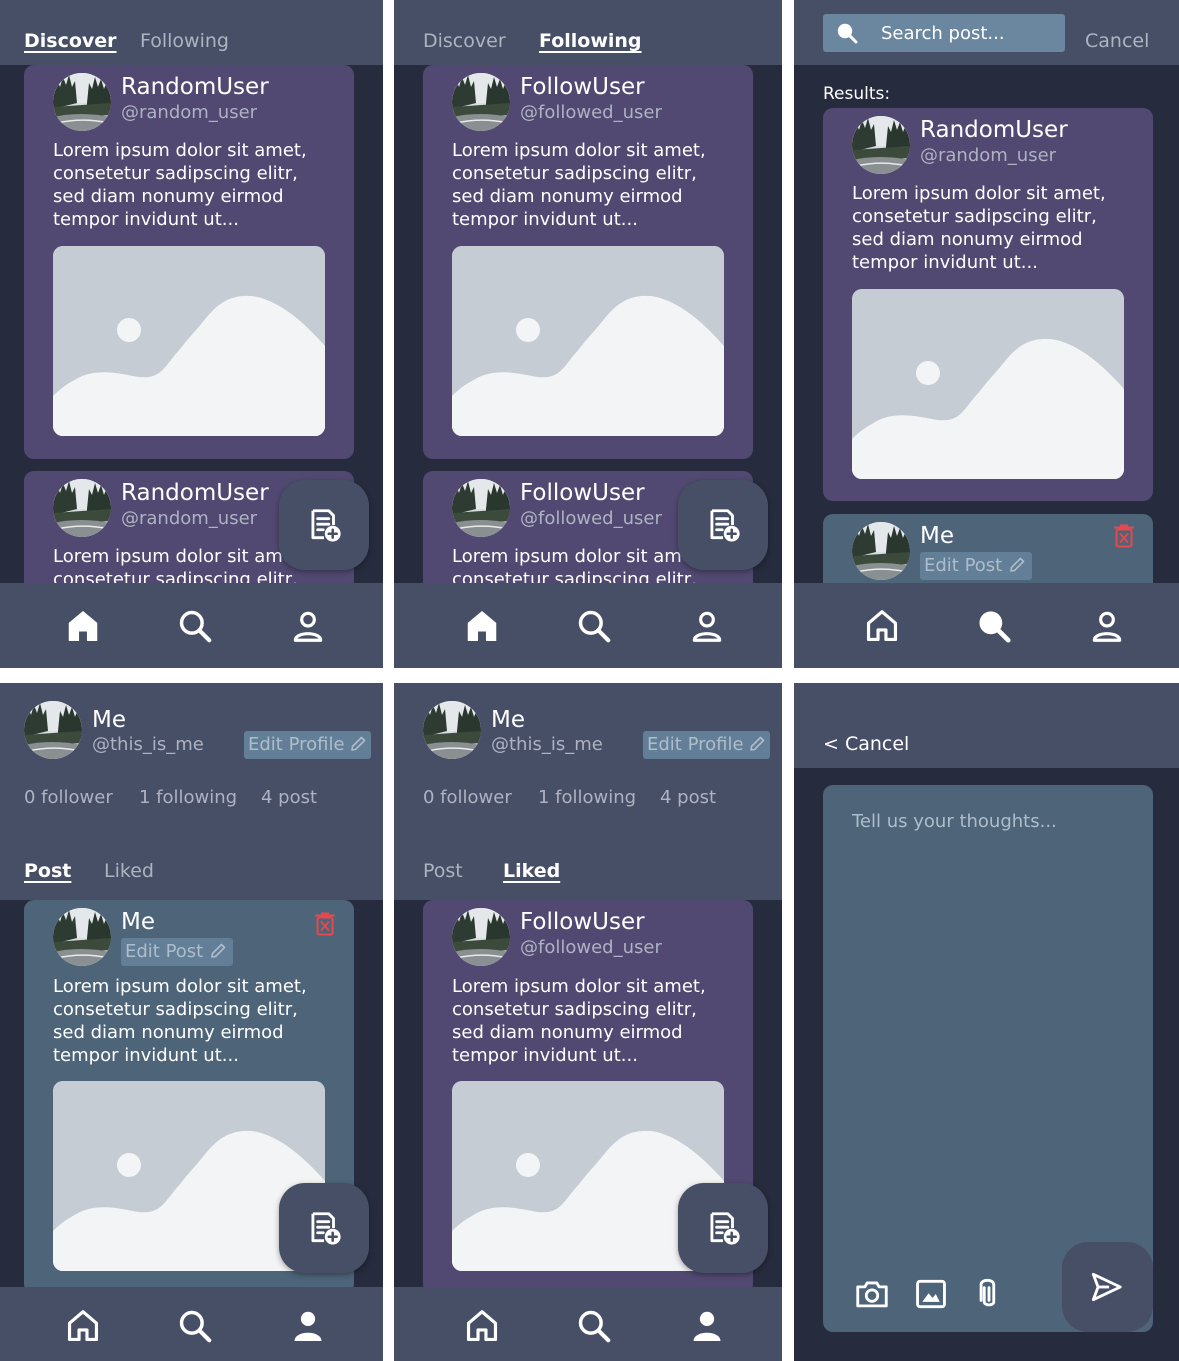  I want to click on cancel-compose-button: < Cancel, so click(866, 744).